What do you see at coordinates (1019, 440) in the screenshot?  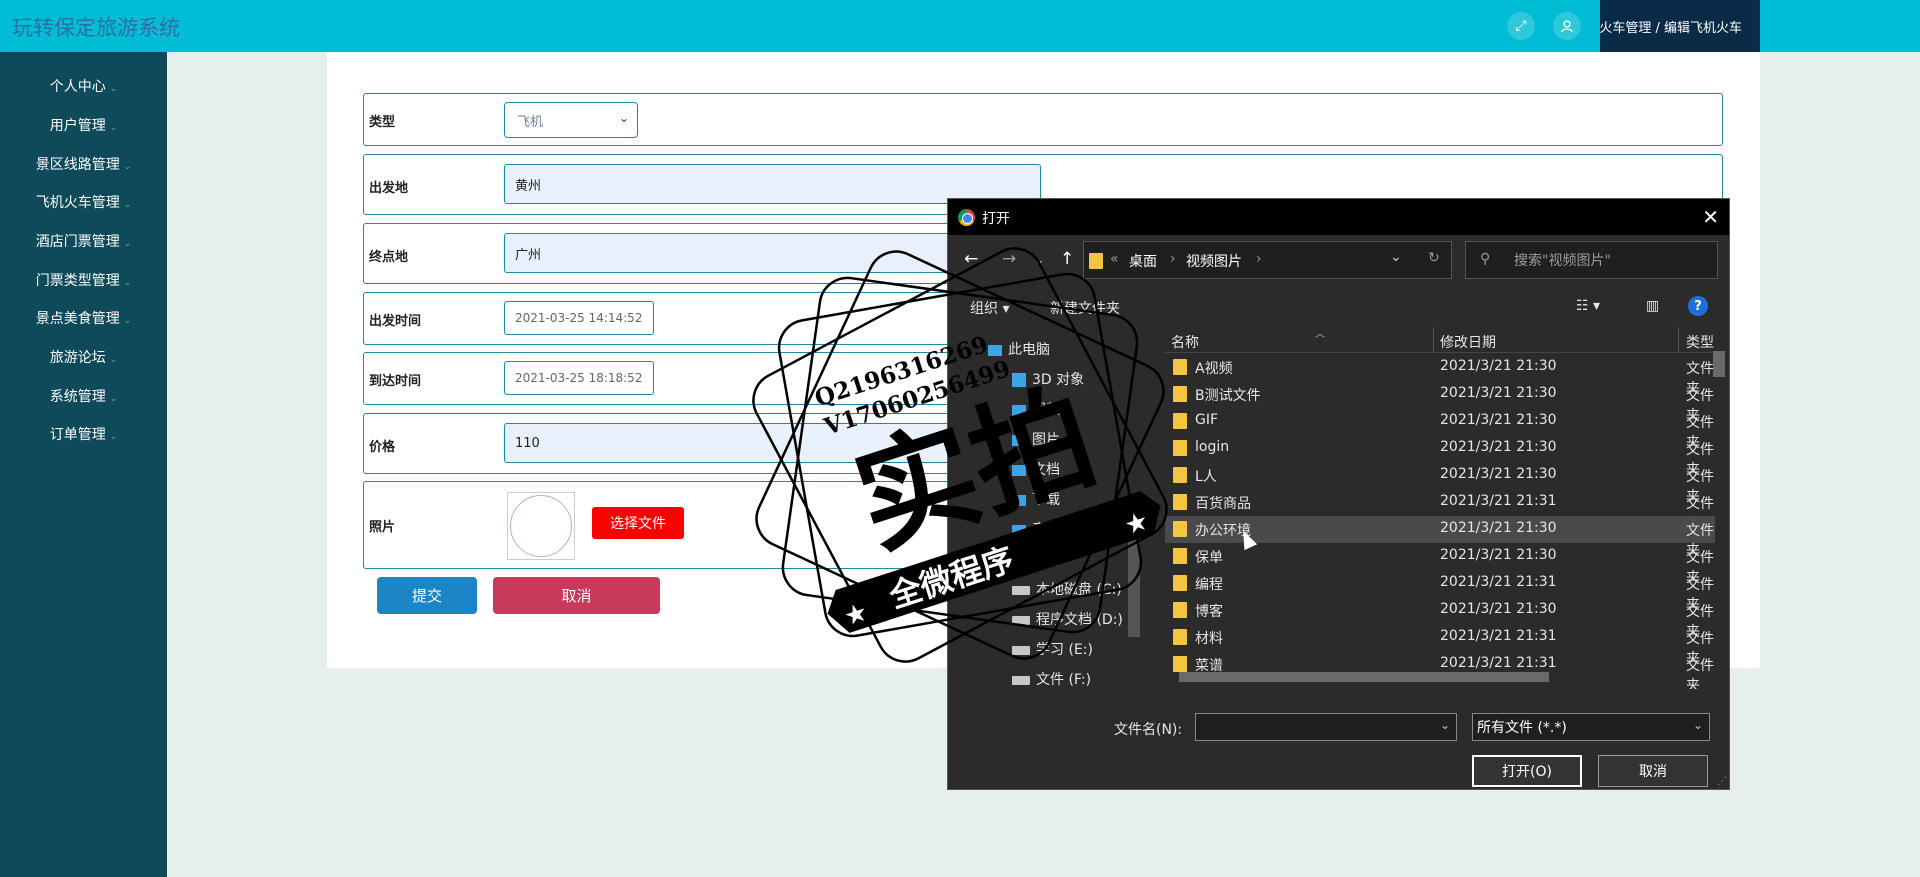 I see `picture-icon` at bounding box center [1019, 440].